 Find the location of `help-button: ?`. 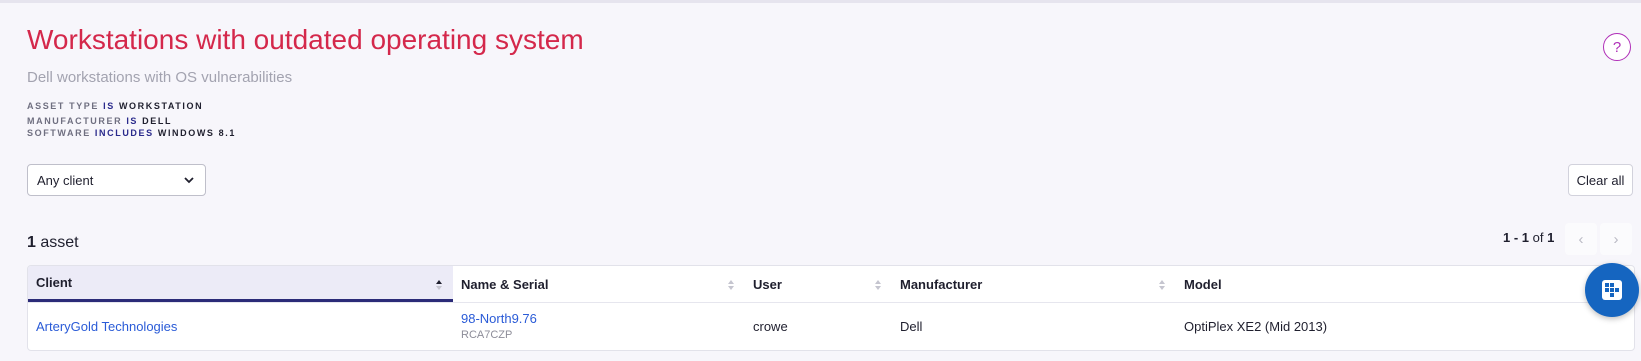

help-button: ? is located at coordinates (1617, 47).